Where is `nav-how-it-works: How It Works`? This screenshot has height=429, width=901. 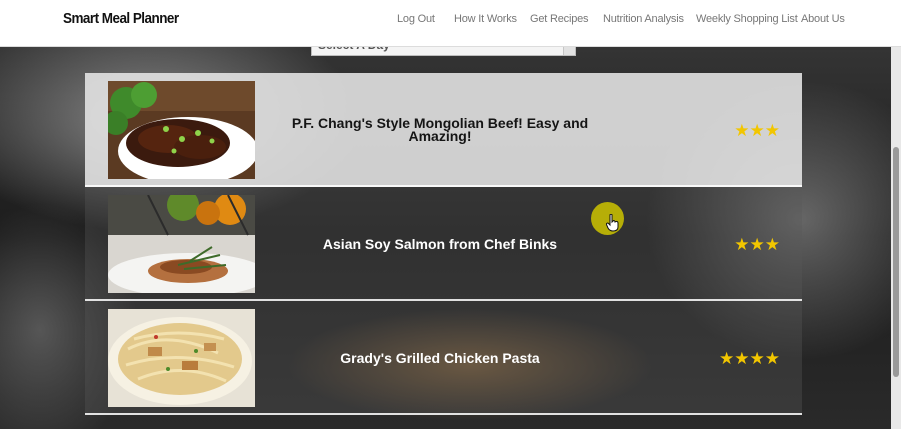 nav-how-it-works: How It Works is located at coordinates (485, 19).